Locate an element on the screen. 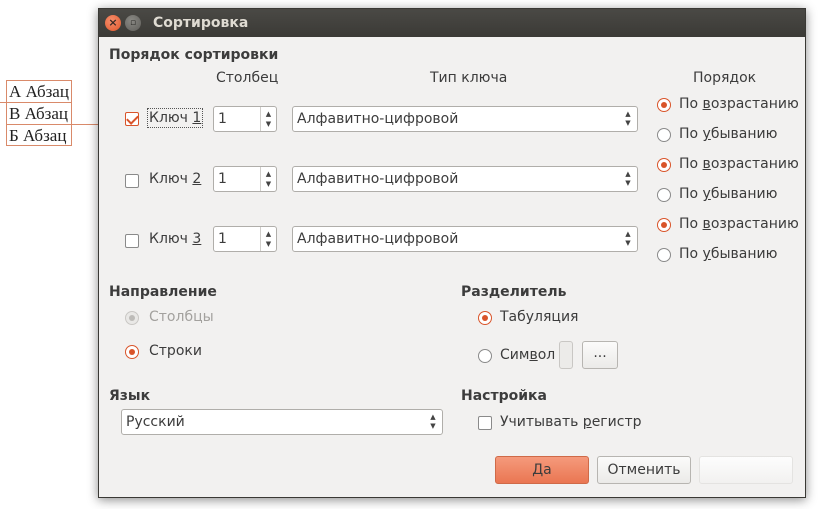 The height and width of the screenshot is (509, 820). paragraph-3: Б Абзац is located at coordinates (39, 135).